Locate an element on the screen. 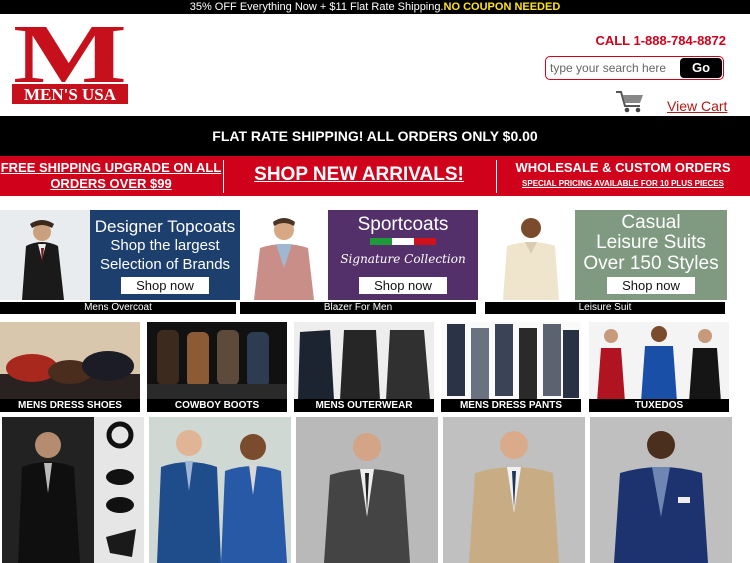 Image resolution: width=750 pixels, height=563 pixels. leisure-line1: Casual is located at coordinates (651, 222).